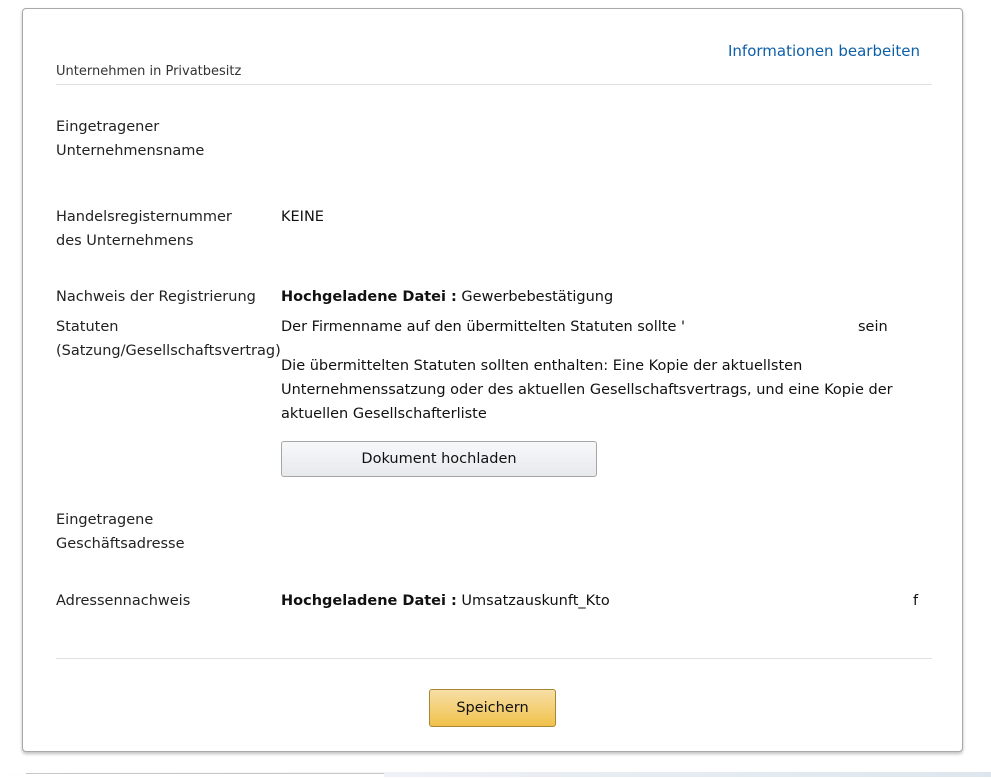  What do you see at coordinates (916, 601) in the screenshot?
I see `address-proof-trailing-text: f` at bounding box center [916, 601].